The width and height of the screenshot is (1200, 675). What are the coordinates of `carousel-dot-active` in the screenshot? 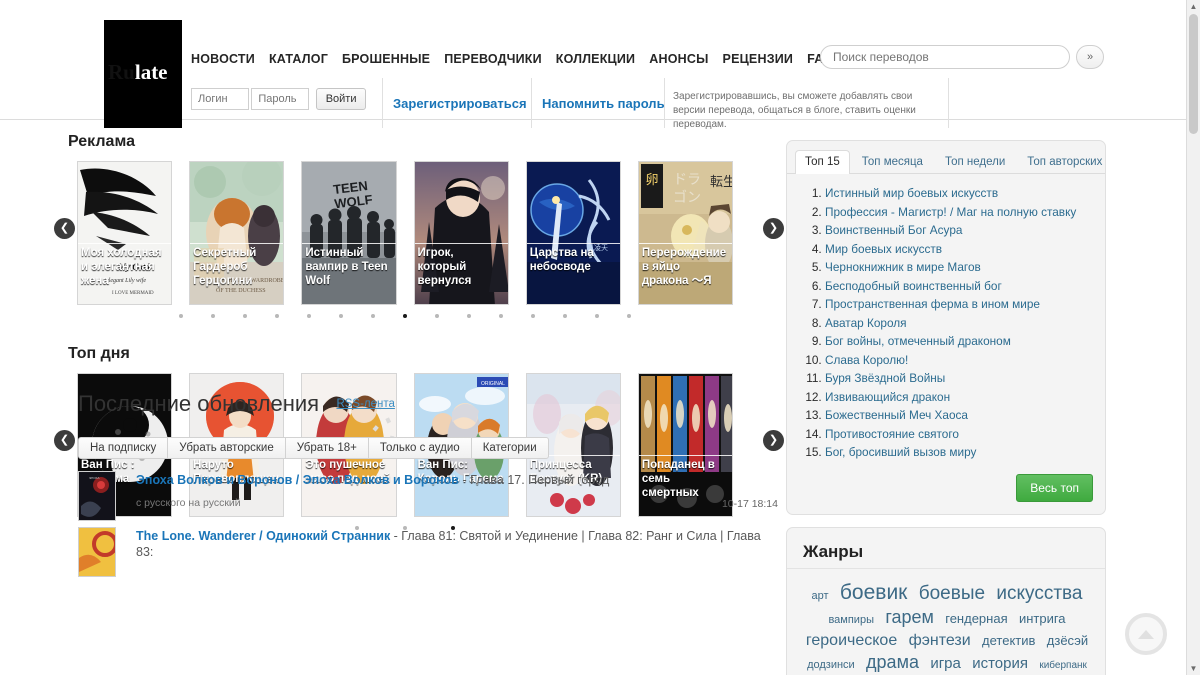 It's located at (405, 316).